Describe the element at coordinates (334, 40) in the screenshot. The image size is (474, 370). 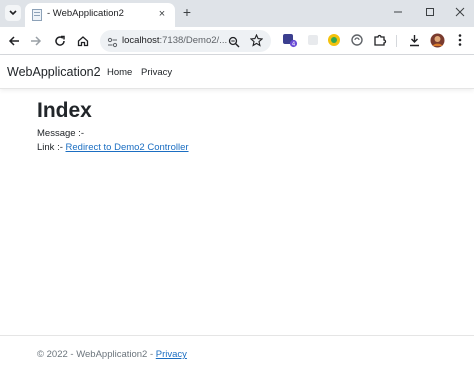
I see `extension-yellow-icon` at that location.